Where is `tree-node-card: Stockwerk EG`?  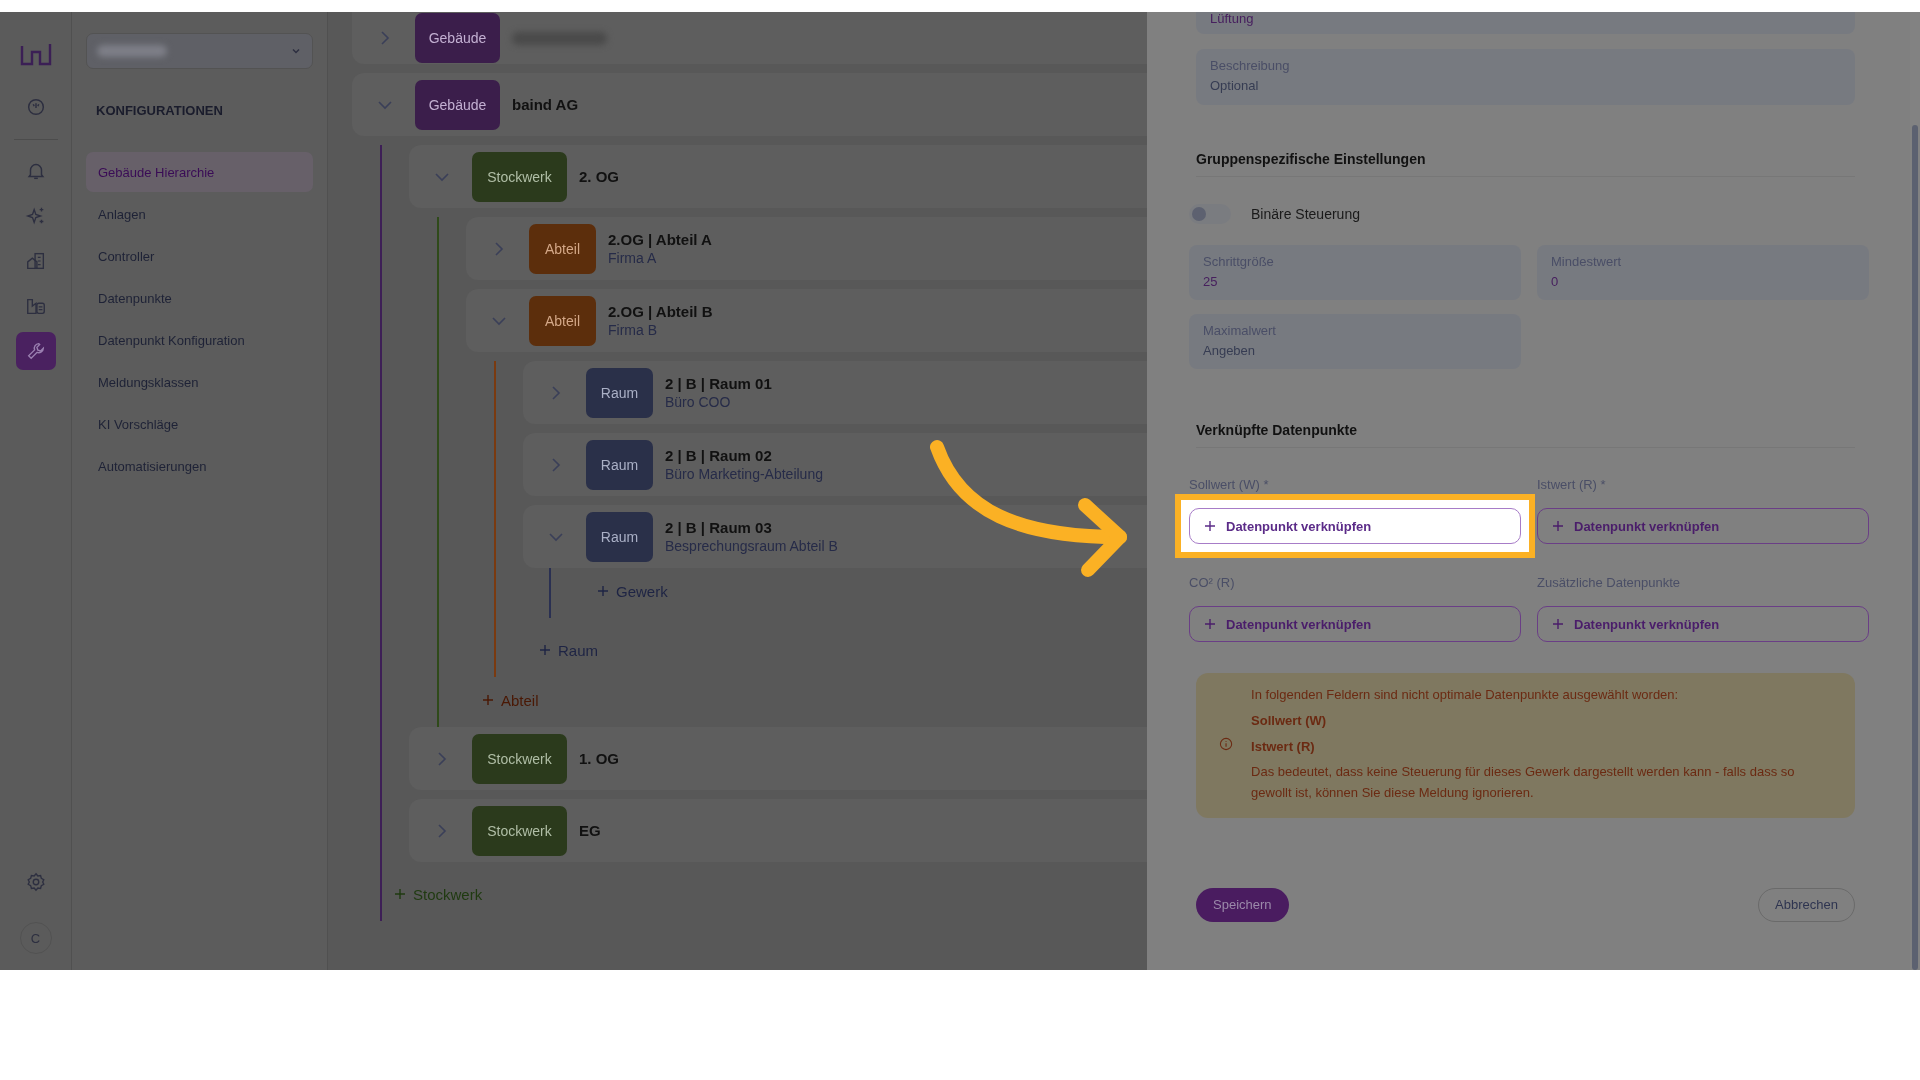 tree-node-card: Stockwerk EG is located at coordinates (778, 830).